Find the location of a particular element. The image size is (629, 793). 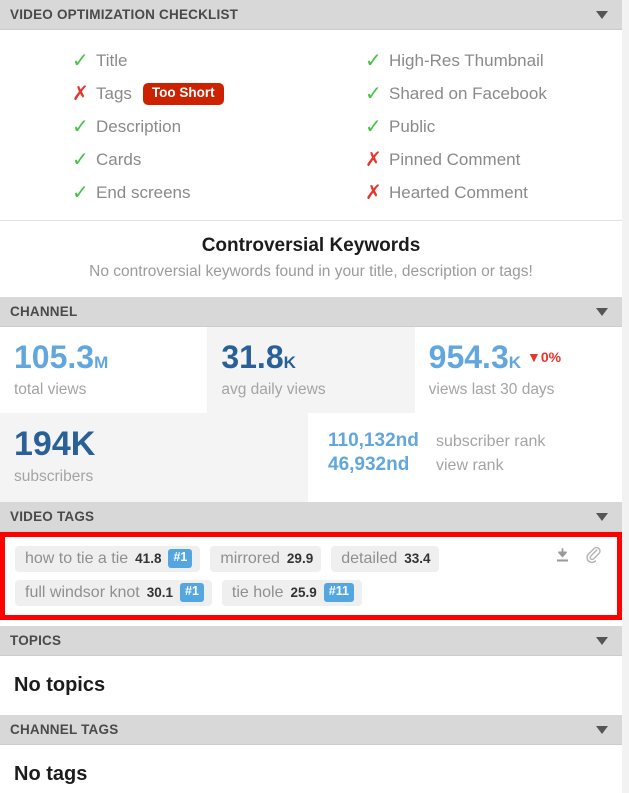

video-tag-pill: mirrored 29.9 is located at coordinates (266, 559).